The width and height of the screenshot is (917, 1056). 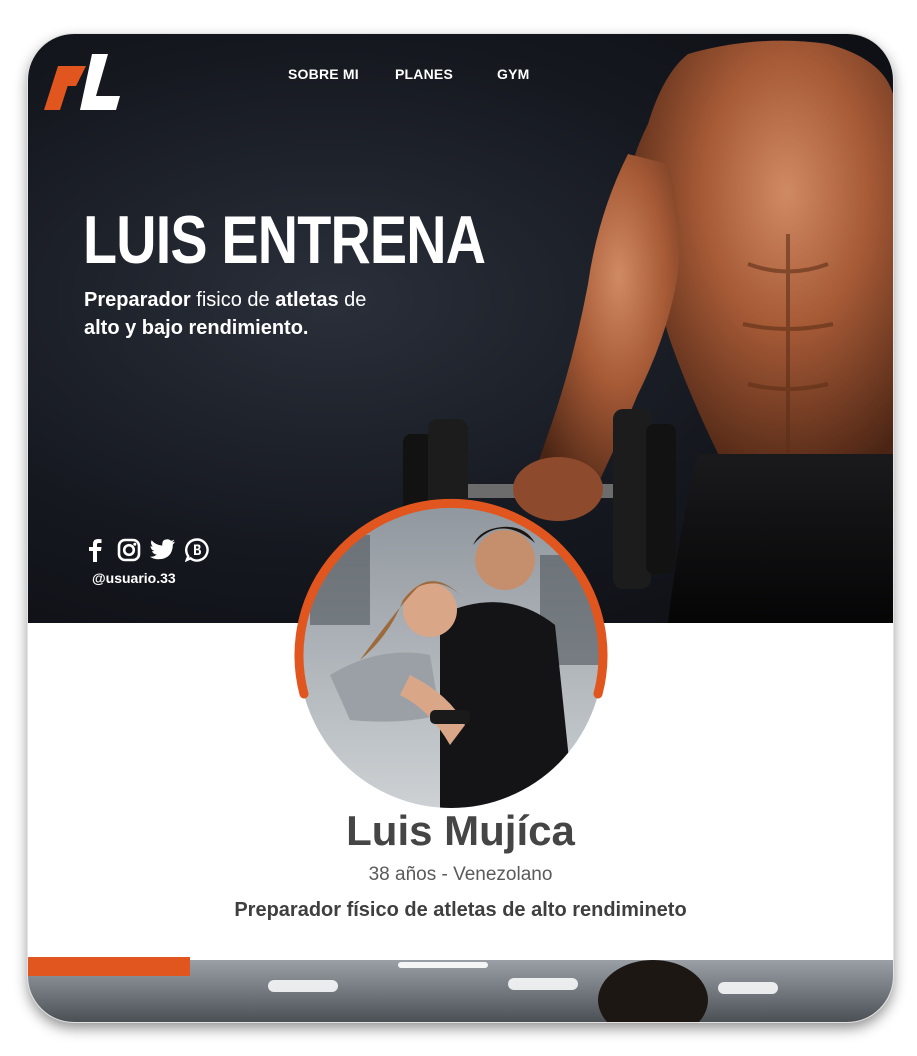 I want to click on ml-logo-icon, so click(x=82, y=82).